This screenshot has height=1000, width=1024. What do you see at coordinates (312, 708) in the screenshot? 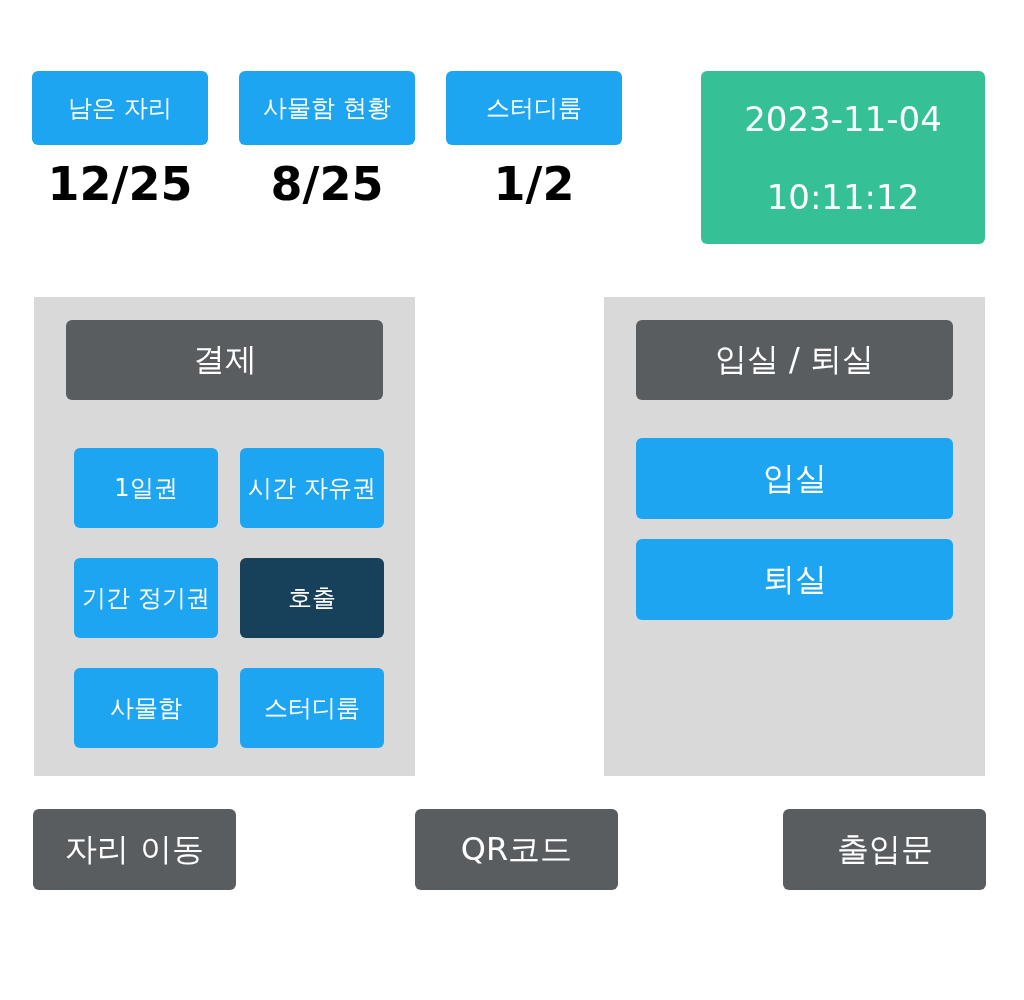
I see `option-button: 스터디룸` at bounding box center [312, 708].